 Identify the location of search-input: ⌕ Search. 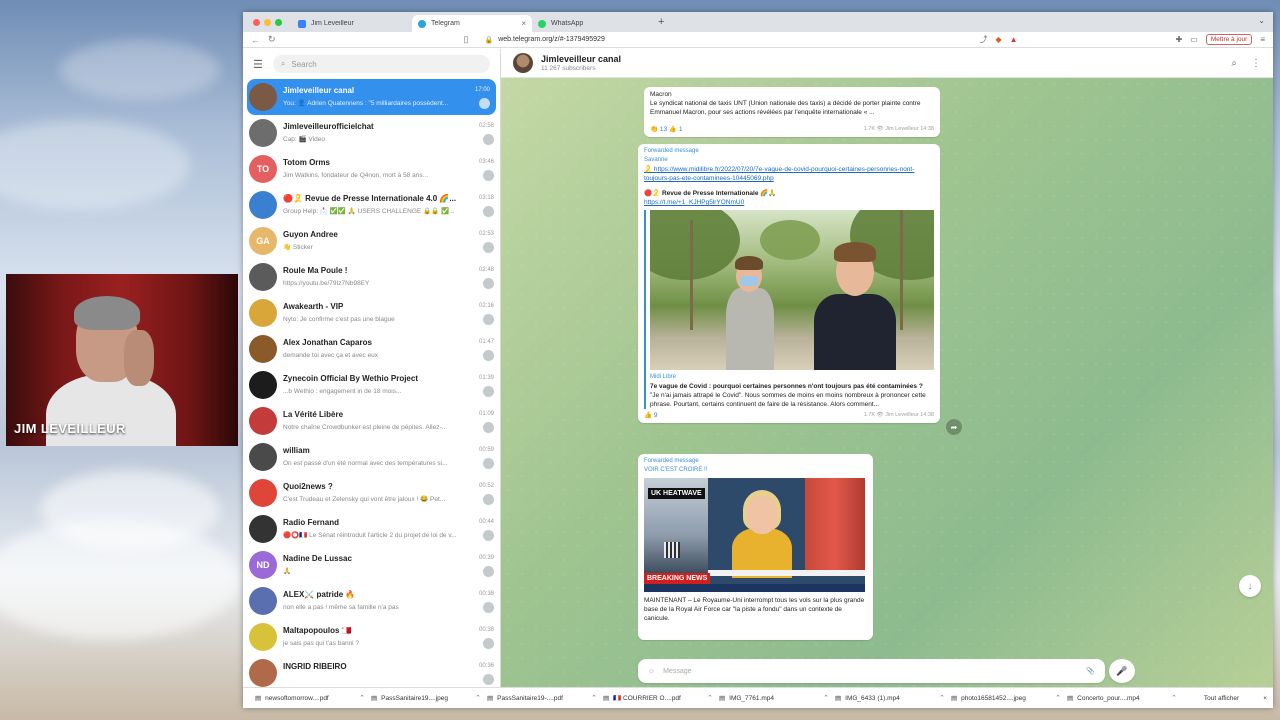
(381, 64).